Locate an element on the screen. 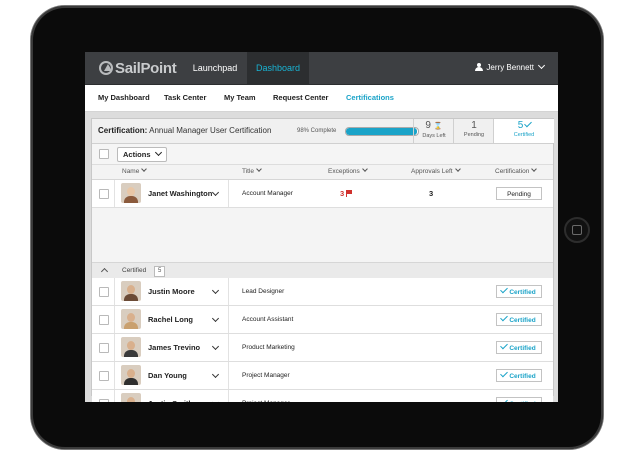  progress-fill is located at coordinates (381, 131).